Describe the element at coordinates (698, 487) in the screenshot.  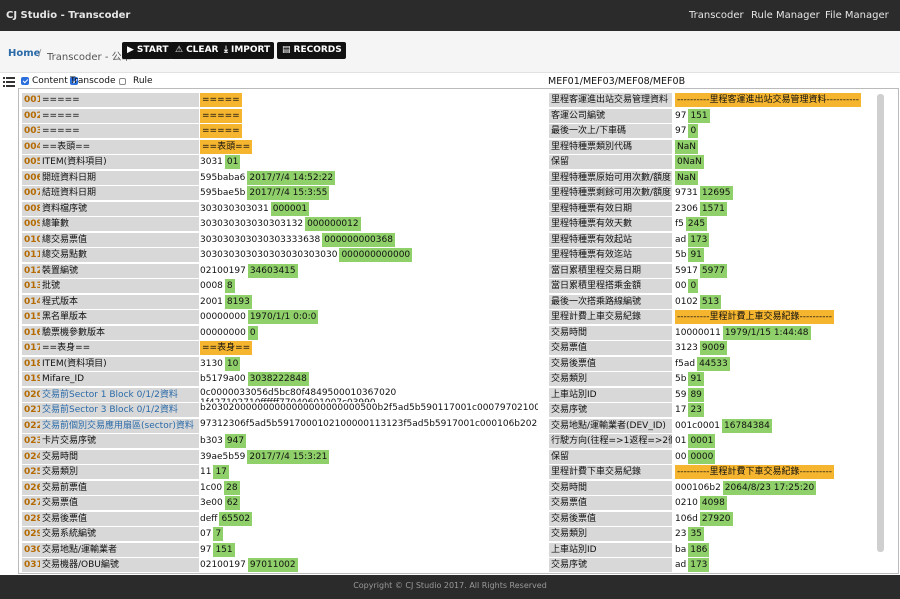
I see `raw-hex: 000106b2` at that location.